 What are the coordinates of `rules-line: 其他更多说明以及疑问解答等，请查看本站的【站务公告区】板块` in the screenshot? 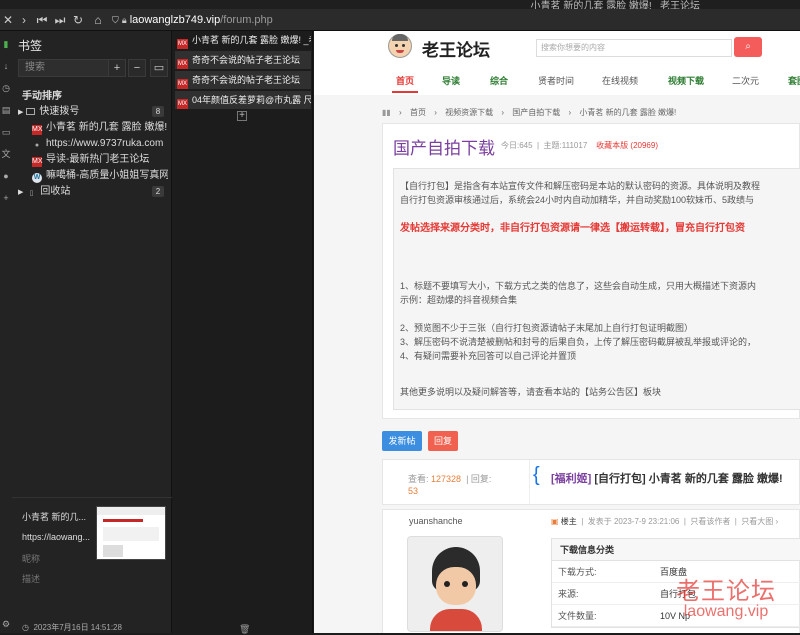 It's located at (531, 392).